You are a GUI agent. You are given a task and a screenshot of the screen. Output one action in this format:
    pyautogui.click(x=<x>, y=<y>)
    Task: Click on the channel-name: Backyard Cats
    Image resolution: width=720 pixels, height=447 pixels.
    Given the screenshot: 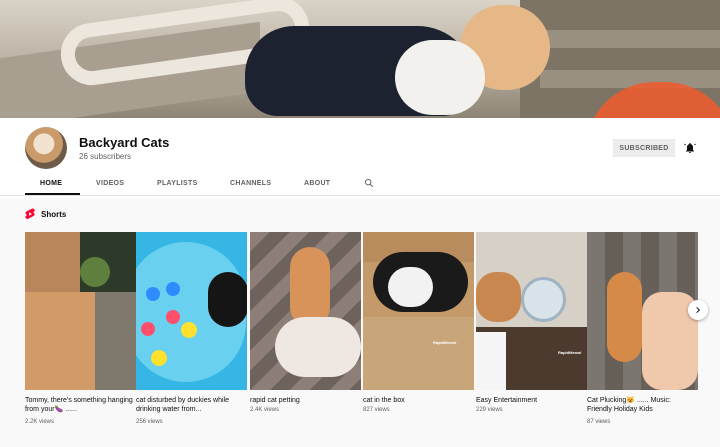 What is the action you would take?
    pyautogui.click(x=124, y=142)
    